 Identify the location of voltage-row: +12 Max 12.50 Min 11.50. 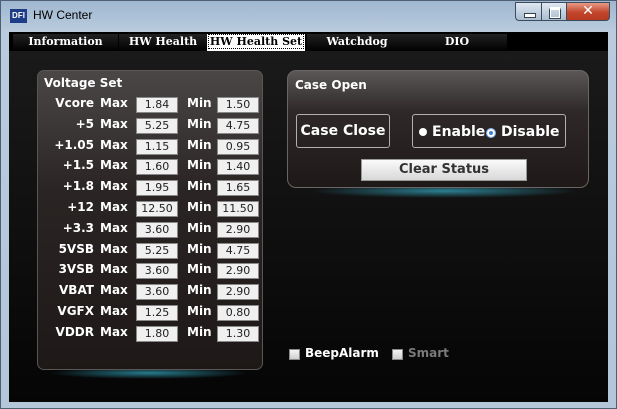
(151, 209).